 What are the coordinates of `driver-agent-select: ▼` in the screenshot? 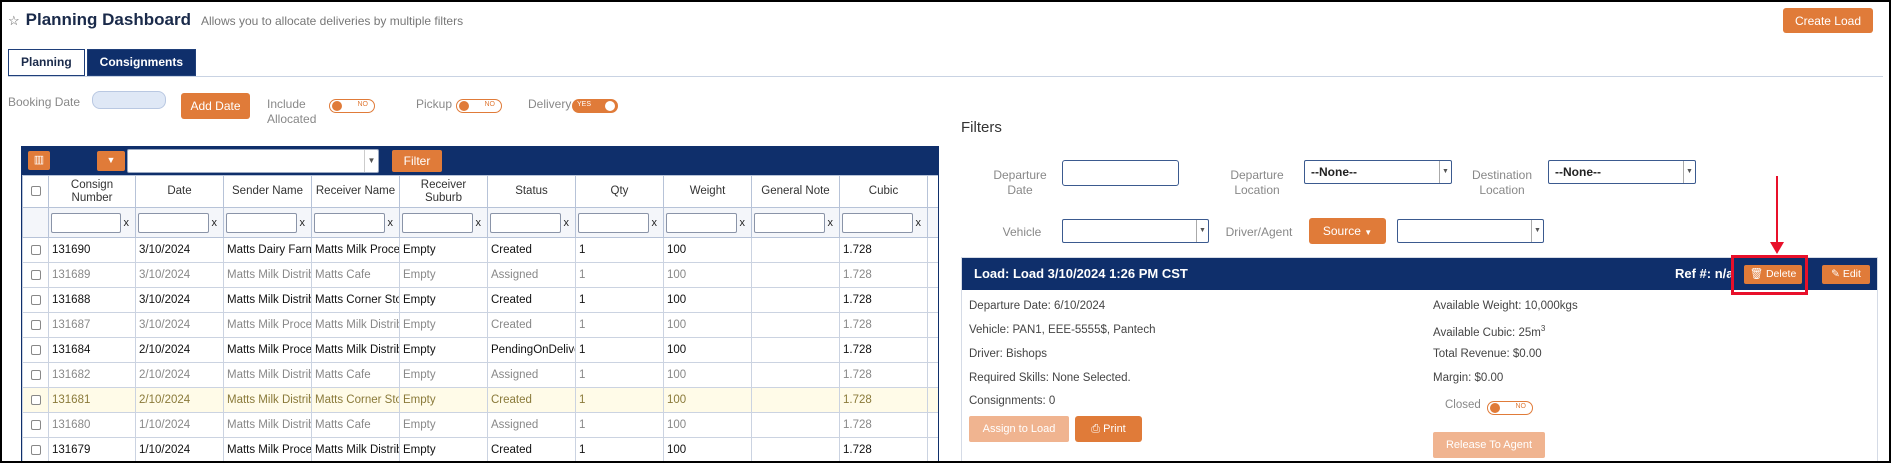 It's located at (1470, 231).